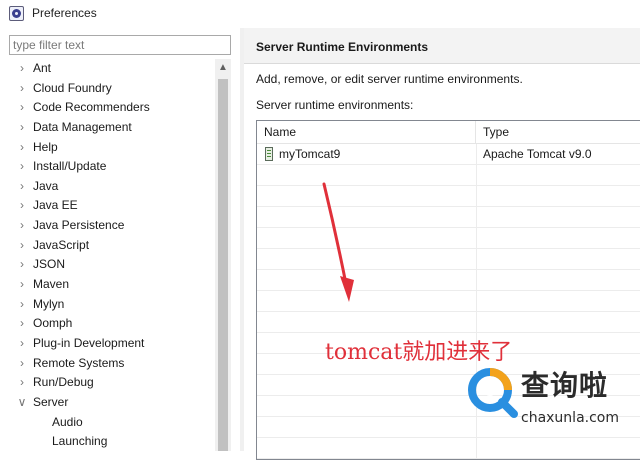  I want to click on tree-item-label: JavaScript, so click(61, 244).